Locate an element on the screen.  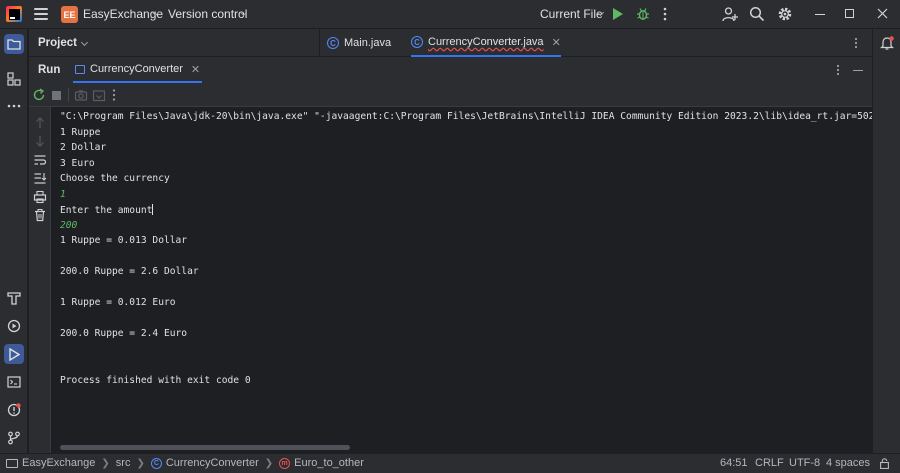
run-tab-label: CurrencyConverter is located at coordinates (136, 69).